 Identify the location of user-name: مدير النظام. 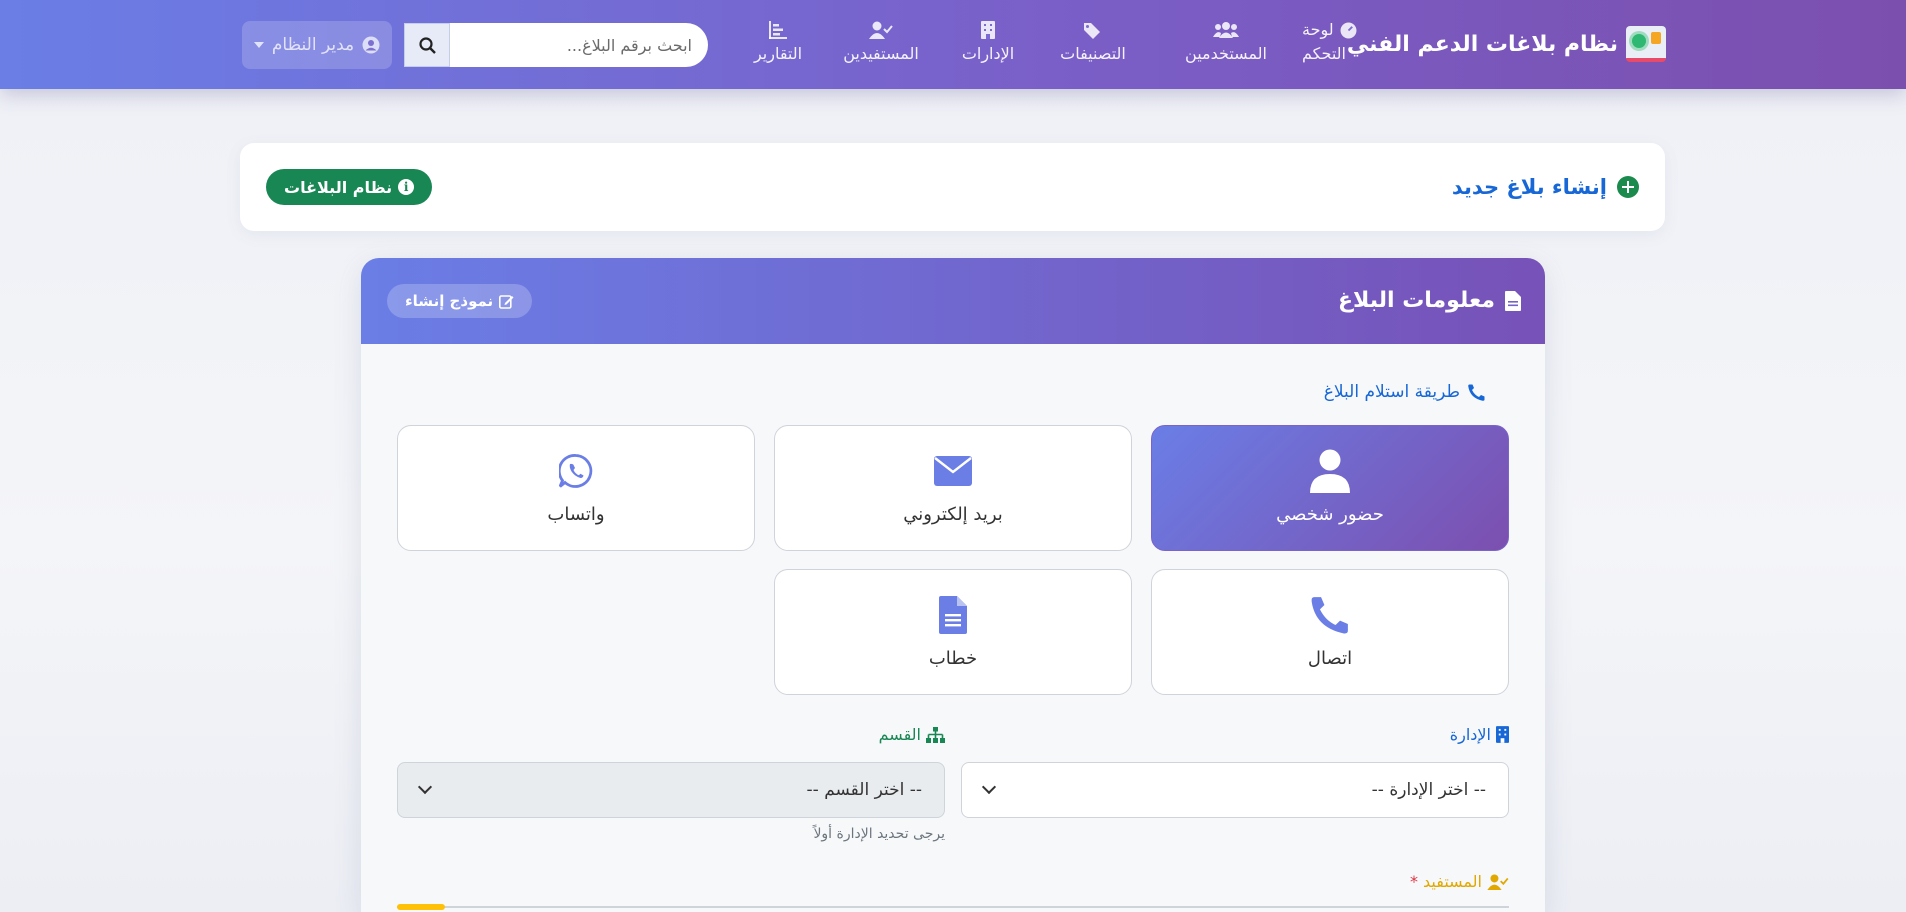
(313, 45).